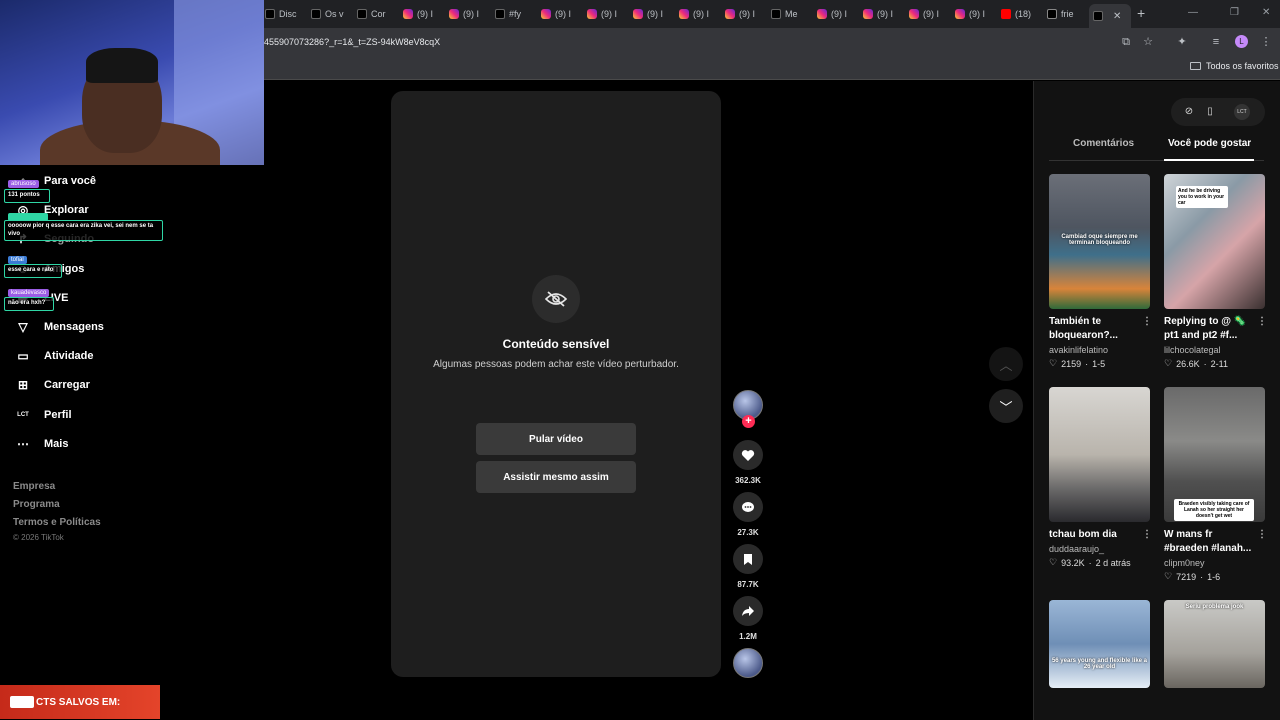 The width and height of the screenshot is (1280, 720). Describe the element at coordinates (1214, 350) in the screenshot. I see `card-author: lilchocolategal` at that location.